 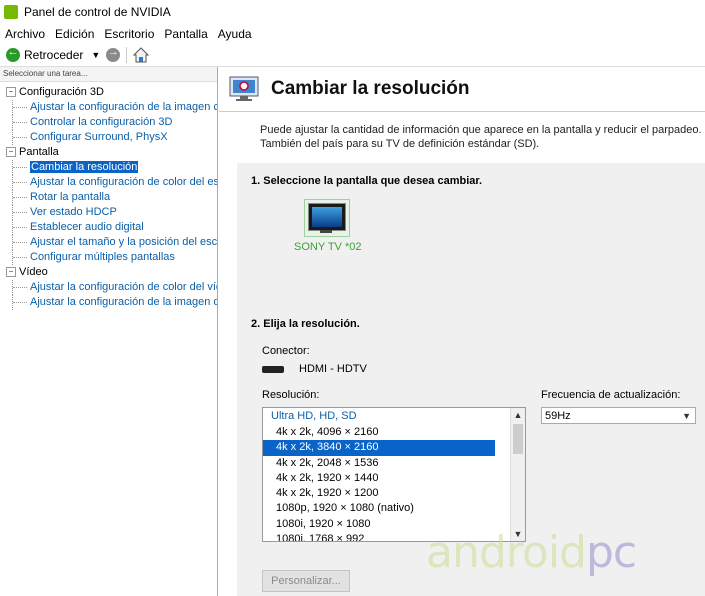 I want to click on tree-item-audio: Establecer audio digital, so click(x=108, y=227).